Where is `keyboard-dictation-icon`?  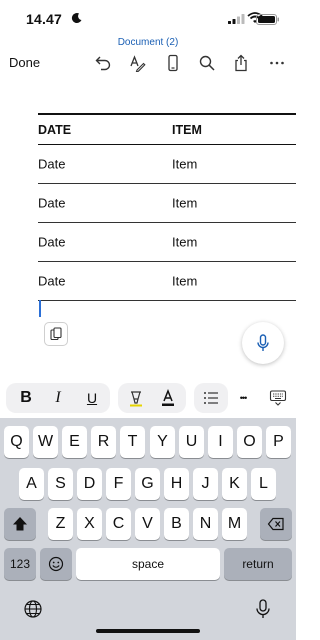
keyboard-dictation-icon is located at coordinates (263, 609).